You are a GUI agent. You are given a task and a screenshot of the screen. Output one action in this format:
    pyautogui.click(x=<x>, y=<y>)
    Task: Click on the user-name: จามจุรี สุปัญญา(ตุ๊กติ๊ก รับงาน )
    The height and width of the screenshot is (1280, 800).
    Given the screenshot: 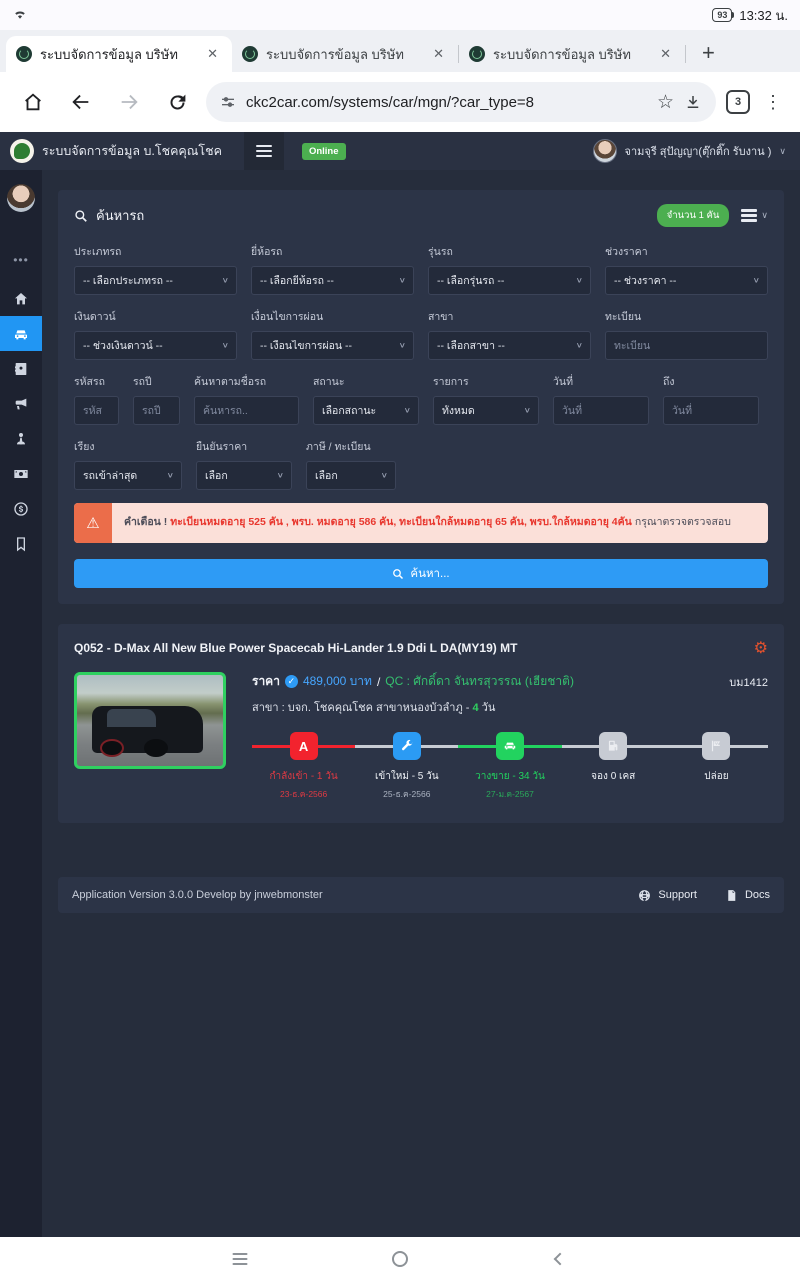 What is the action you would take?
    pyautogui.click(x=698, y=152)
    